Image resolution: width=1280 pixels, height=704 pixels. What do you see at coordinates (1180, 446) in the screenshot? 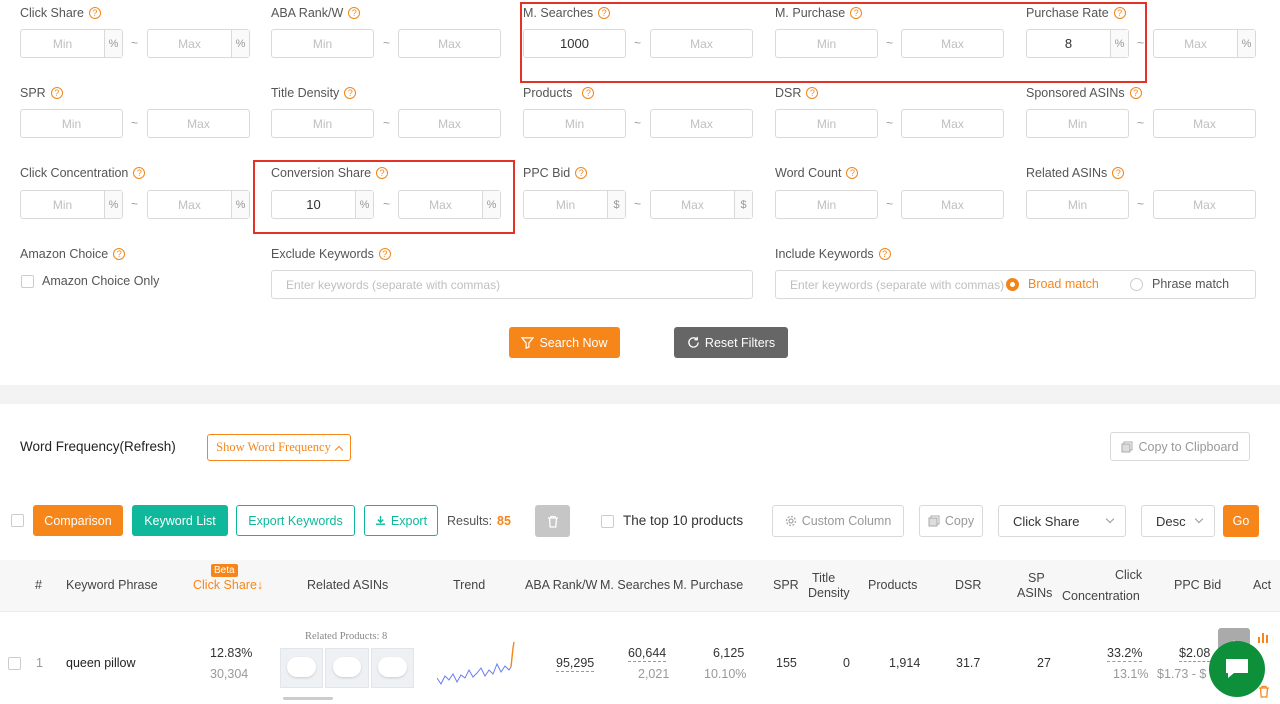
I see `copy-to-clipboard-button: Copy to Clipboard` at bounding box center [1180, 446].